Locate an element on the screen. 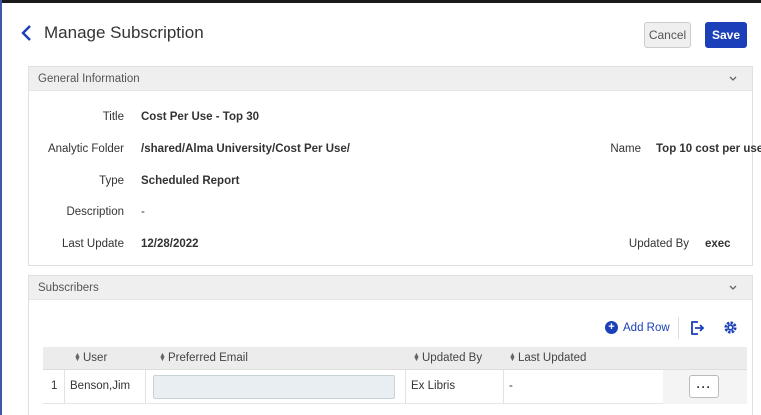 This screenshot has height=415, width=761. subscribers-header: Subscribers is located at coordinates (390, 288).